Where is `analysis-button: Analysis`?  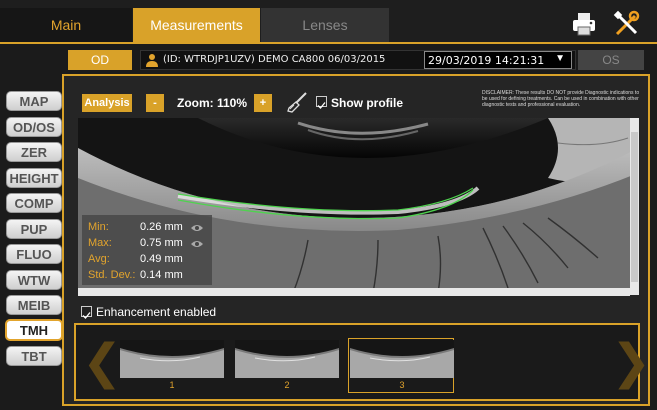
analysis-button: Analysis is located at coordinates (107, 103).